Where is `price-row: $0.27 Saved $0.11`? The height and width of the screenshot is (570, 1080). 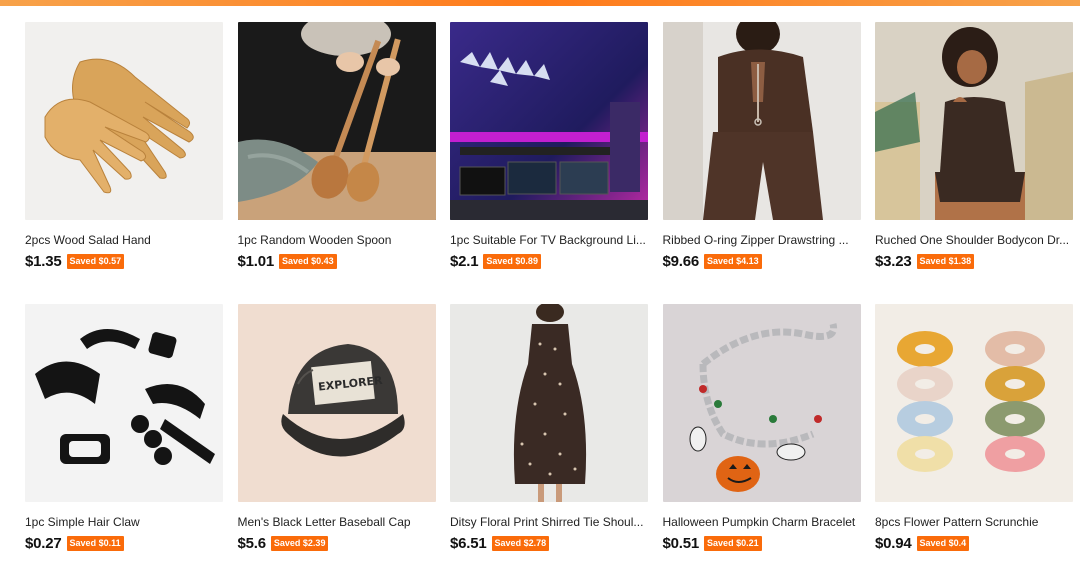
price-row: $0.27 Saved $0.11 is located at coordinates (124, 543).